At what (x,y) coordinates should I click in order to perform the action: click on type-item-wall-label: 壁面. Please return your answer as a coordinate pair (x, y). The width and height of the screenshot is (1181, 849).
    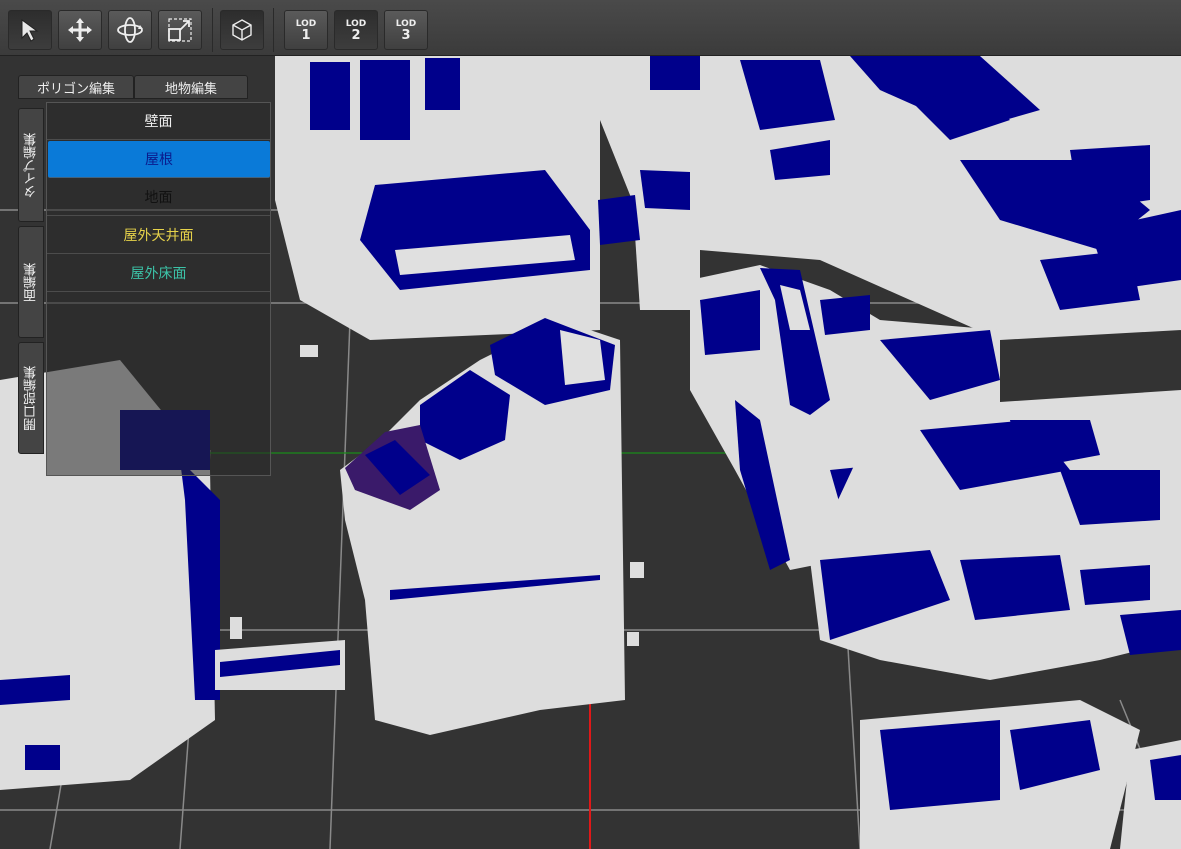
    Looking at the image, I should click on (158, 122).